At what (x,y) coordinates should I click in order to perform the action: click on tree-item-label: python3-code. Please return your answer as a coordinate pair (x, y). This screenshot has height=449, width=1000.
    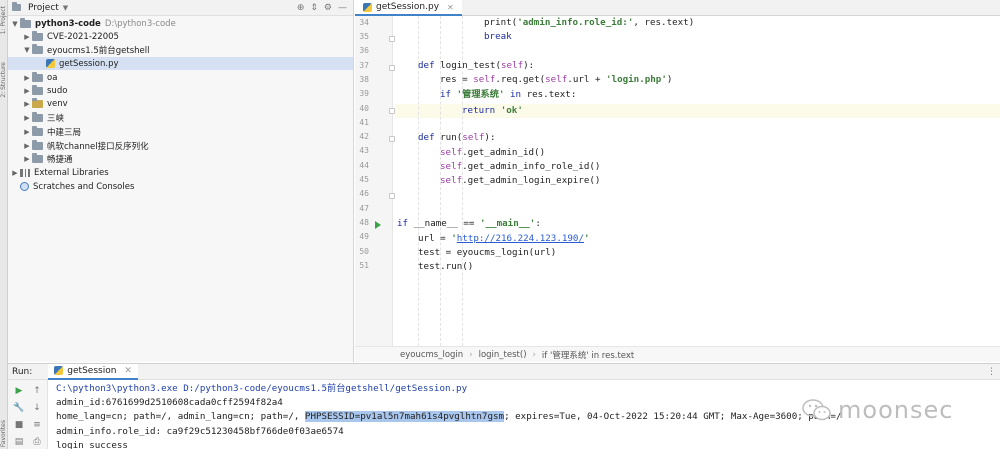
    Looking at the image, I should click on (68, 23).